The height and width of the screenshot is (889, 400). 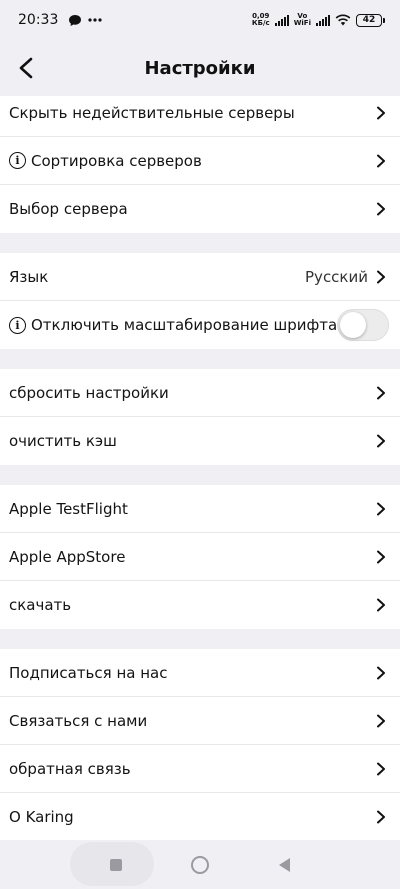 I want to click on signal-bars-2-icon, so click(x=323, y=20).